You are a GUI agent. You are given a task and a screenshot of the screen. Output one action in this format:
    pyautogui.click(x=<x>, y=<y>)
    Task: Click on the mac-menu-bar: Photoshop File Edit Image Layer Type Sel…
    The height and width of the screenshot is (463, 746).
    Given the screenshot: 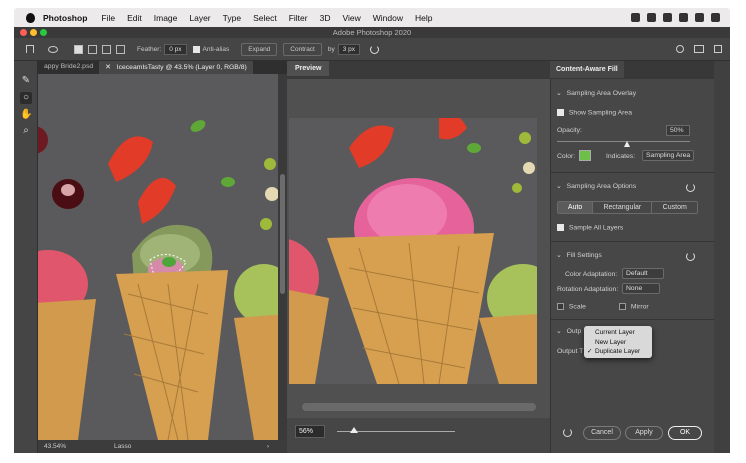 What is the action you would take?
    pyautogui.click(x=372, y=17)
    